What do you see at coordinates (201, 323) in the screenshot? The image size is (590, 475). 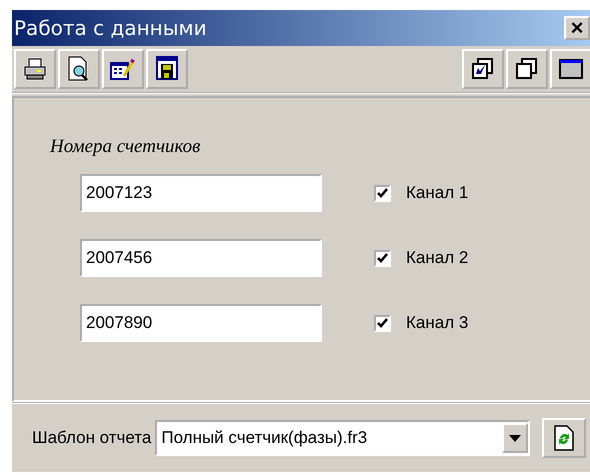 I see `meter-number-field: 2007890` at bounding box center [201, 323].